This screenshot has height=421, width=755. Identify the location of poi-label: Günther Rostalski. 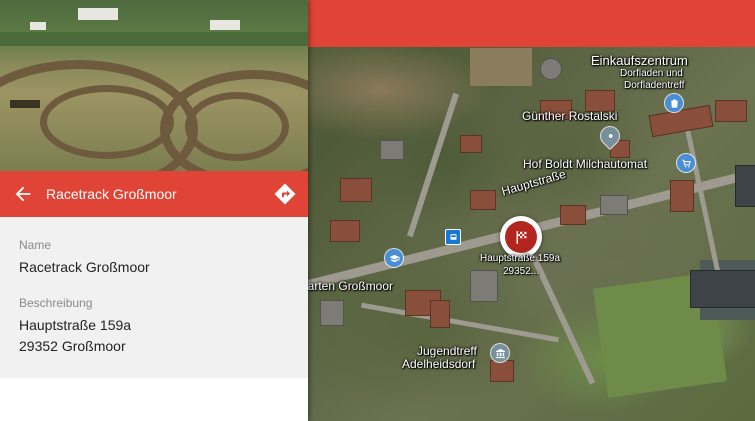
(569, 116).